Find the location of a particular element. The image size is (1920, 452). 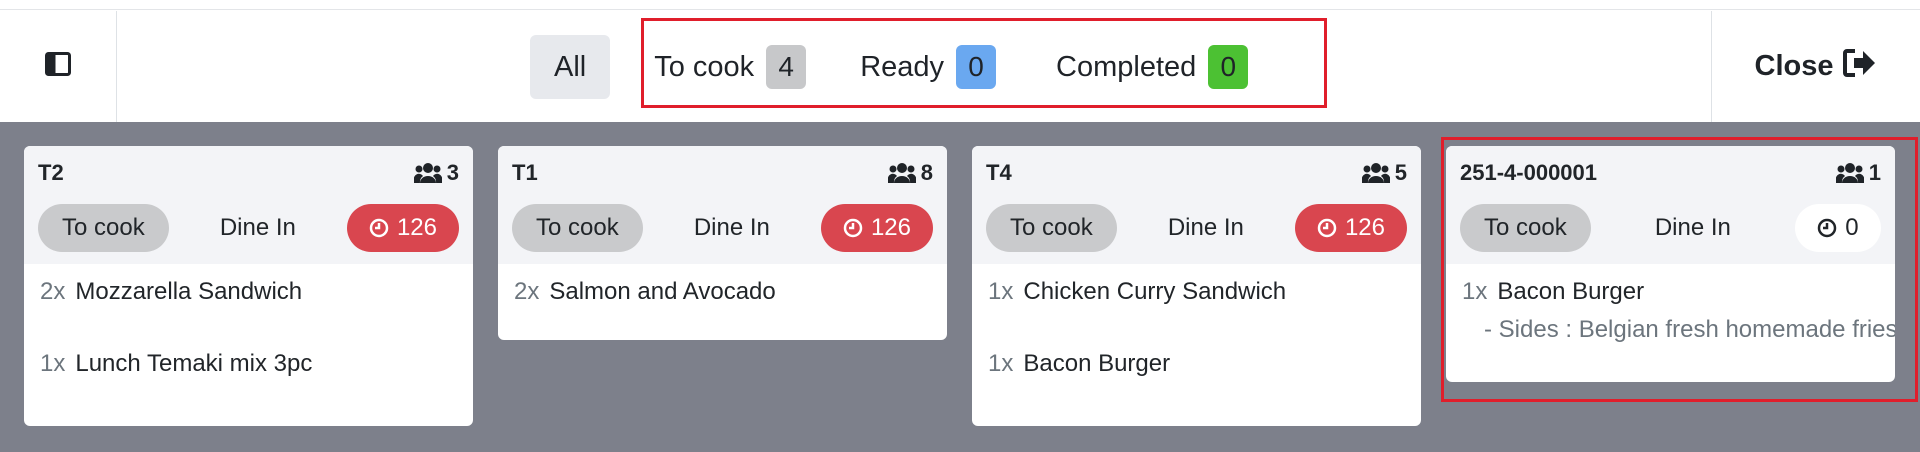

status-filter-group: All To cook 4 Ready 0 Completed 0 is located at coordinates (898, 67).